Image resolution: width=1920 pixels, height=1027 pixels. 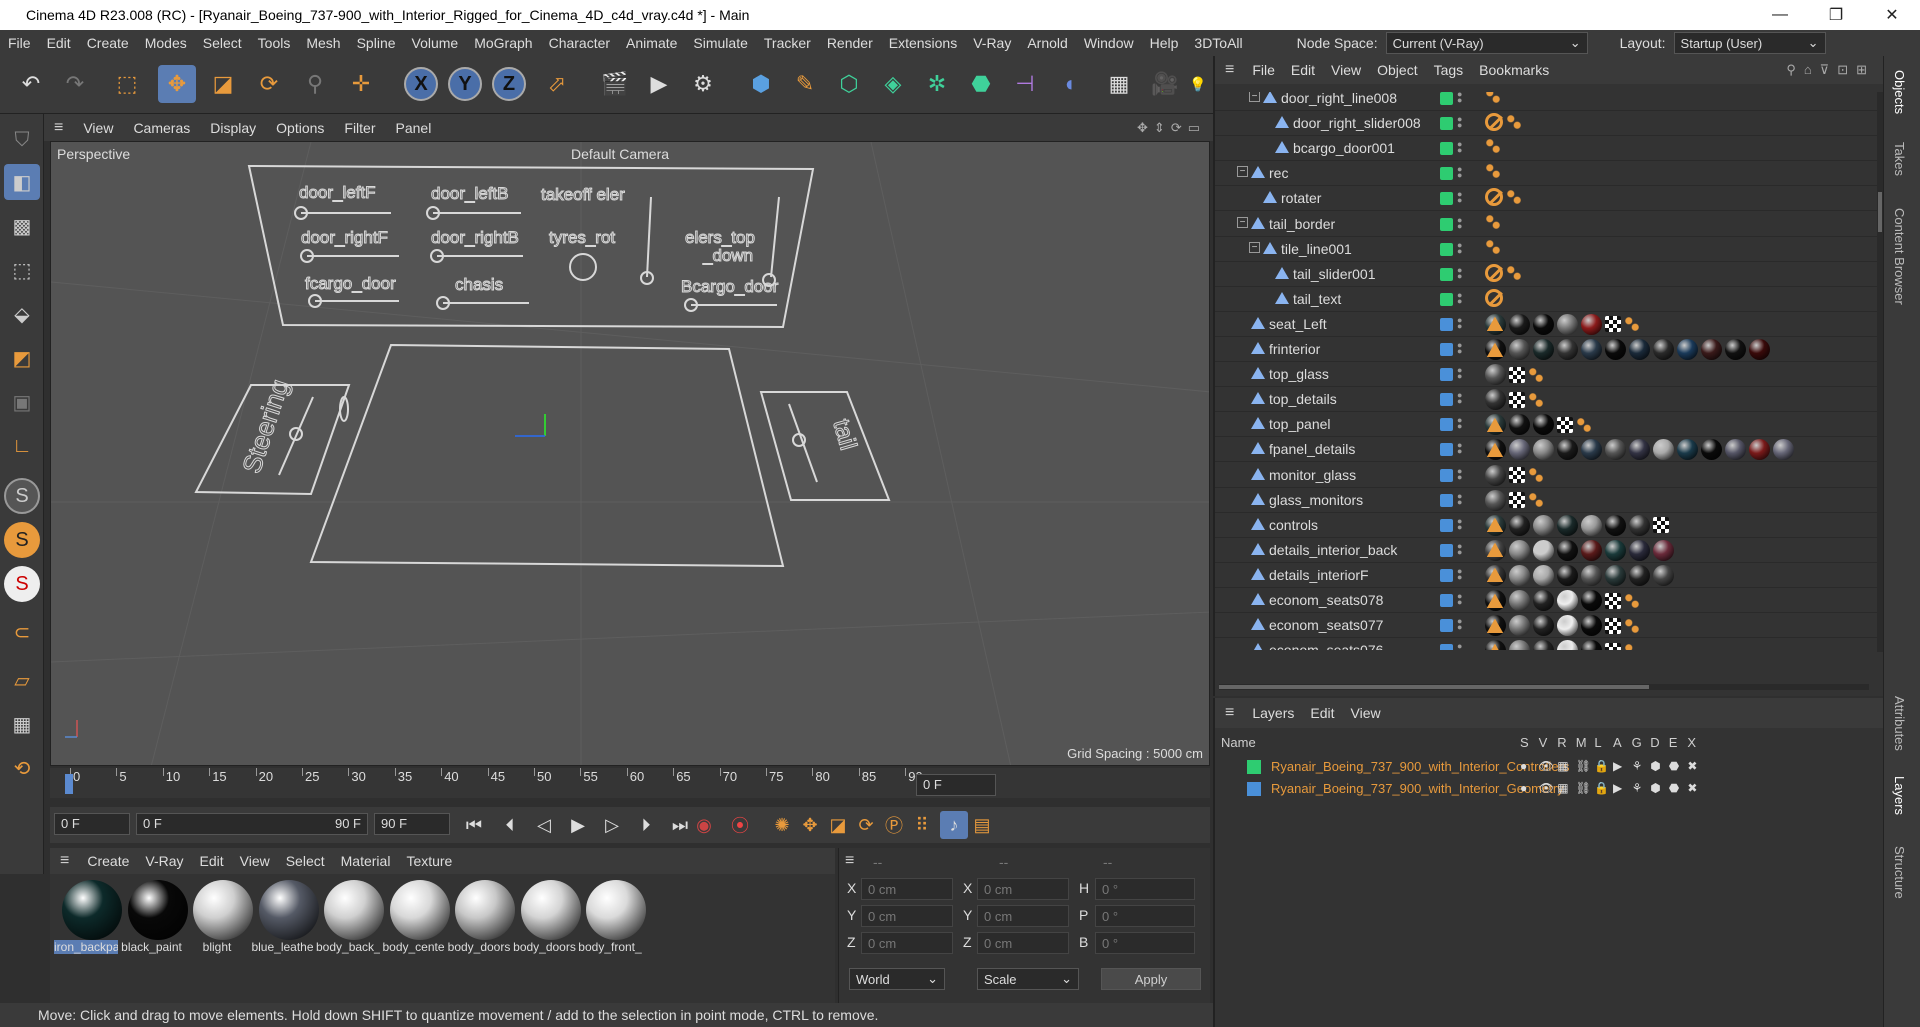 What do you see at coordinates (1836, 15) in the screenshot?
I see `maximize-button: ❐` at bounding box center [1836, 15].